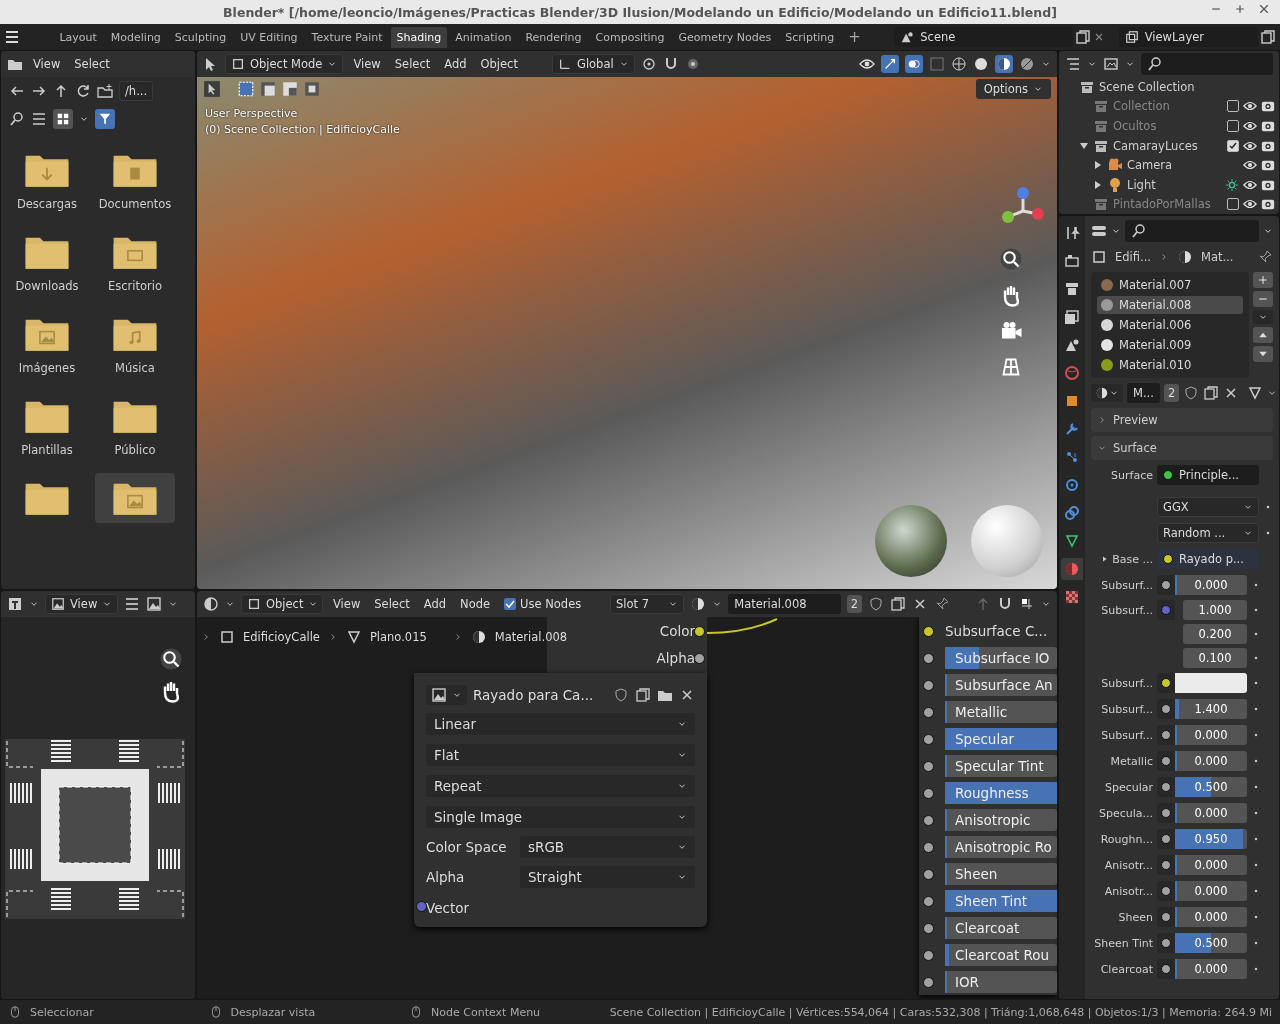 This screenshot has width=1280, height=1024. I want to click on overlay-icon, so click(914, 64).